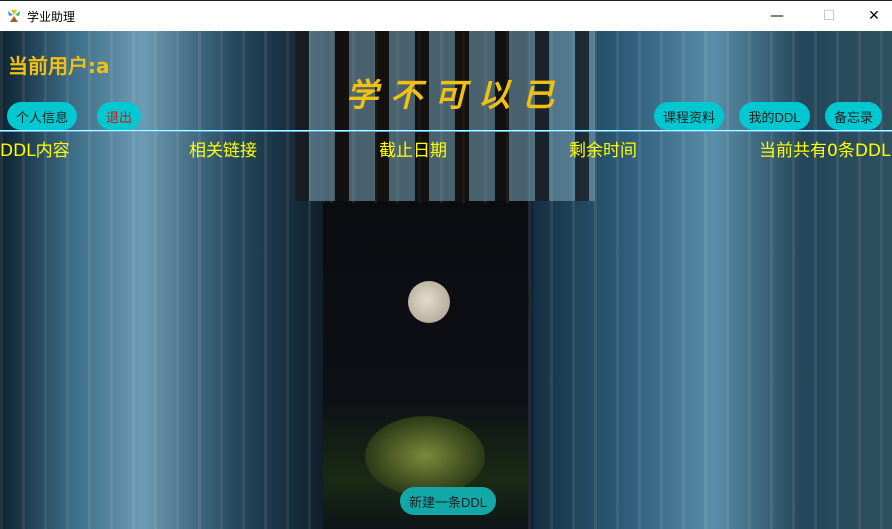  I want to click on current-user-label: 当前用户:a, so click(59, 66).